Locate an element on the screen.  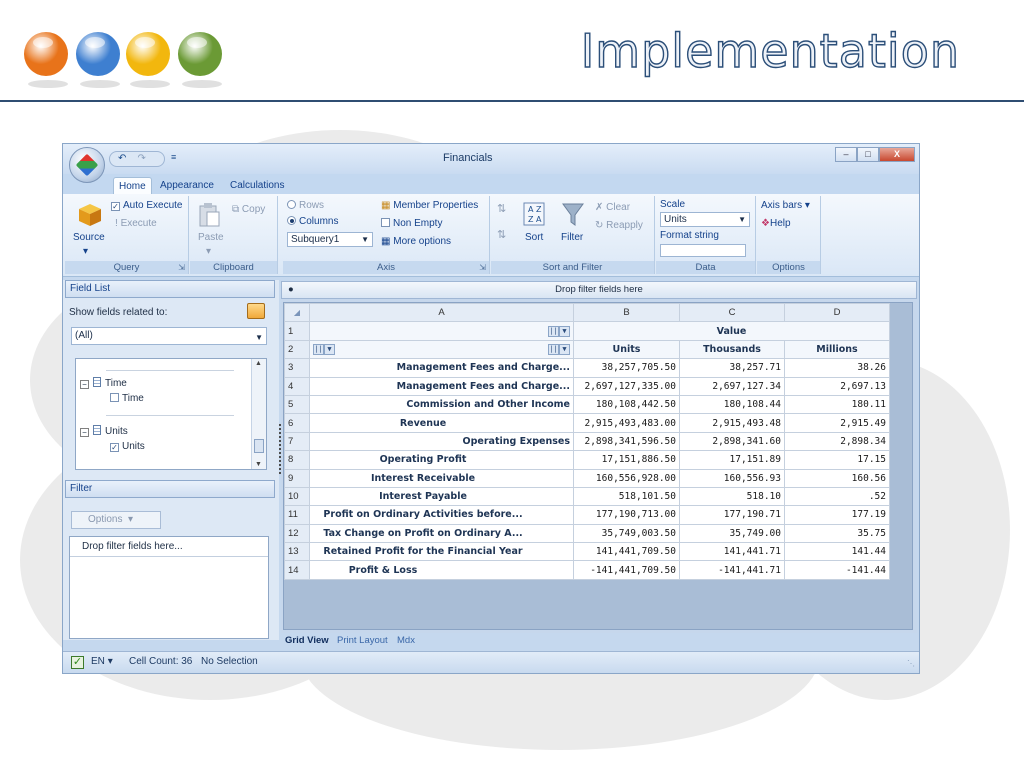
scroll-down-icon: ▼ is located at coordinates (258, 464).